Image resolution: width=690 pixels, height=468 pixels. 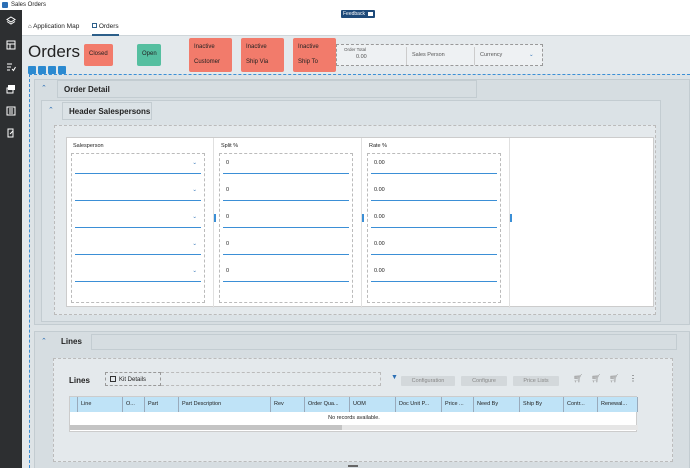 I want to click on quick-action-3-icon, so click(x=52, y=70).